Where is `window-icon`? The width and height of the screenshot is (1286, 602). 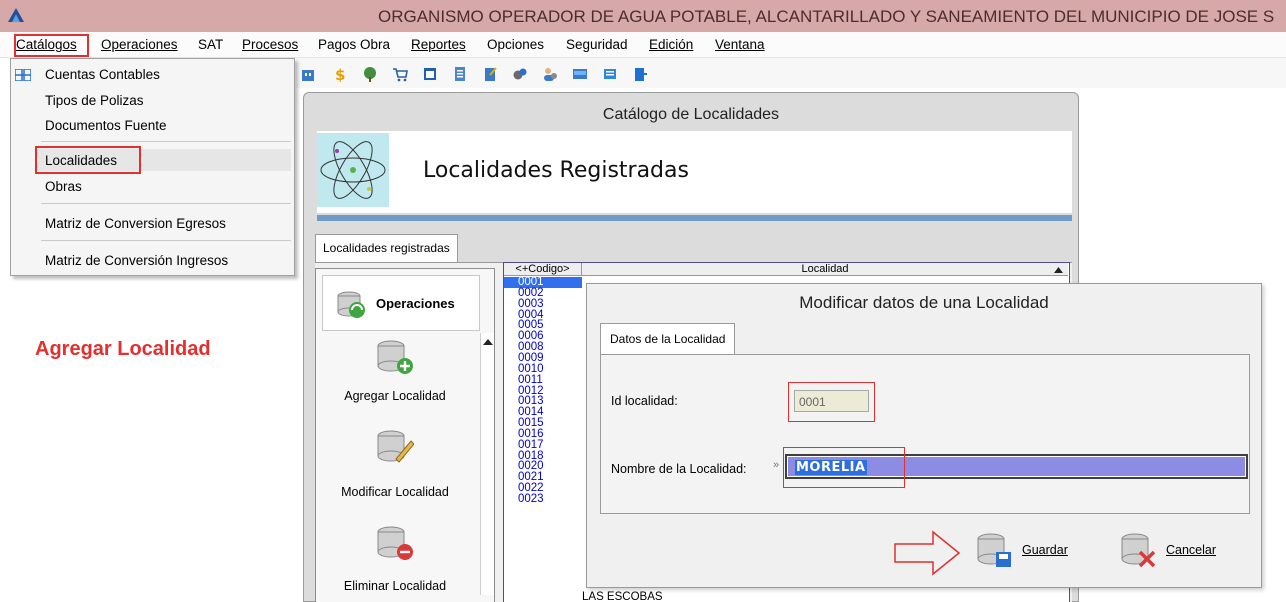
window-icon is located at coordinates (430, 74).